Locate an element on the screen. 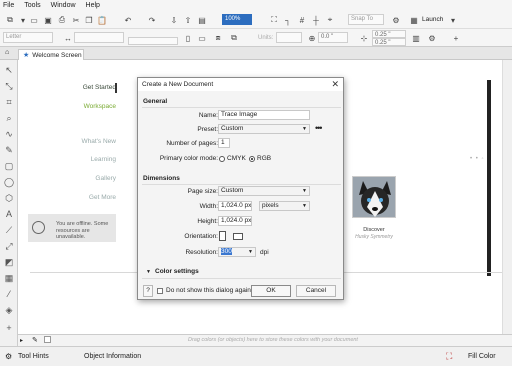 This screenshot has height=366, width=512. ok-button: OK is located at coordinates (271, 291).